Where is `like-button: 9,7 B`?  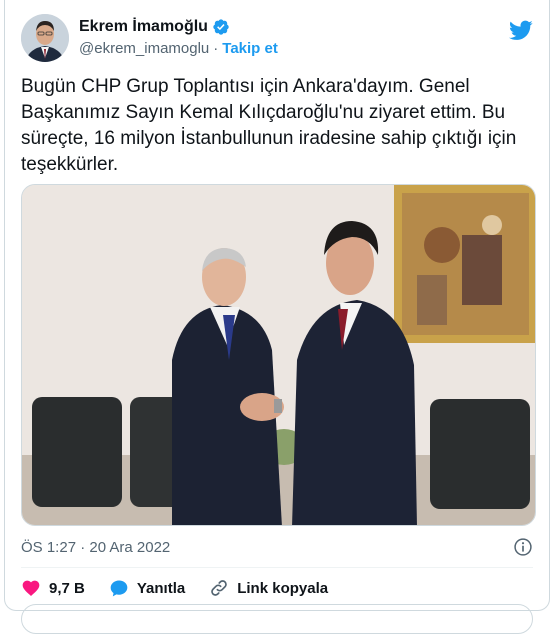
like-button: 9,7 B is located at coordinates (53, 588).